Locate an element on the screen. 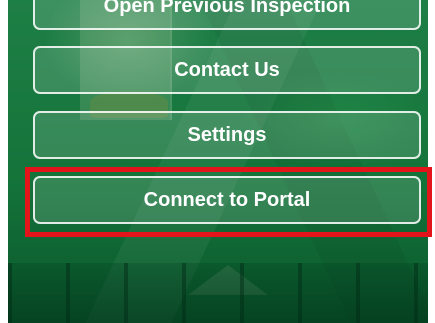 The width and height of the screenshot is (435, 323). connect-to-portal-button: Connect to Portal is located at coordinates (227, 200).